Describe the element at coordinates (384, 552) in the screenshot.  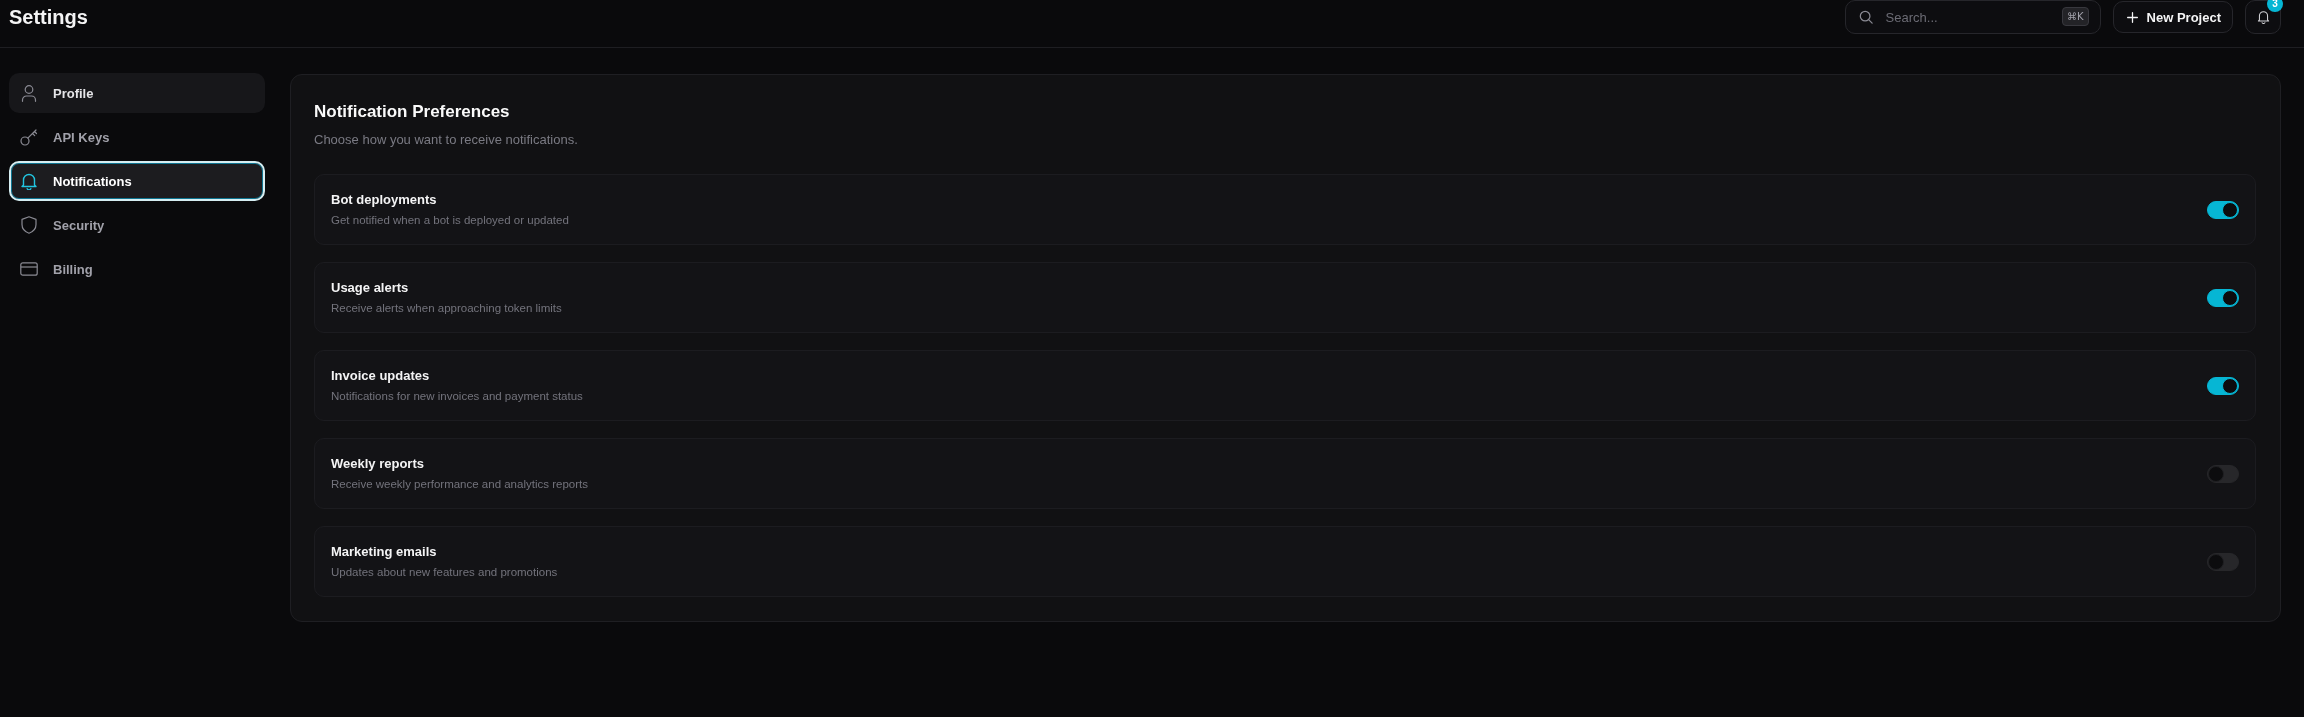
I see `preference-title: Marketing emails` at that location.